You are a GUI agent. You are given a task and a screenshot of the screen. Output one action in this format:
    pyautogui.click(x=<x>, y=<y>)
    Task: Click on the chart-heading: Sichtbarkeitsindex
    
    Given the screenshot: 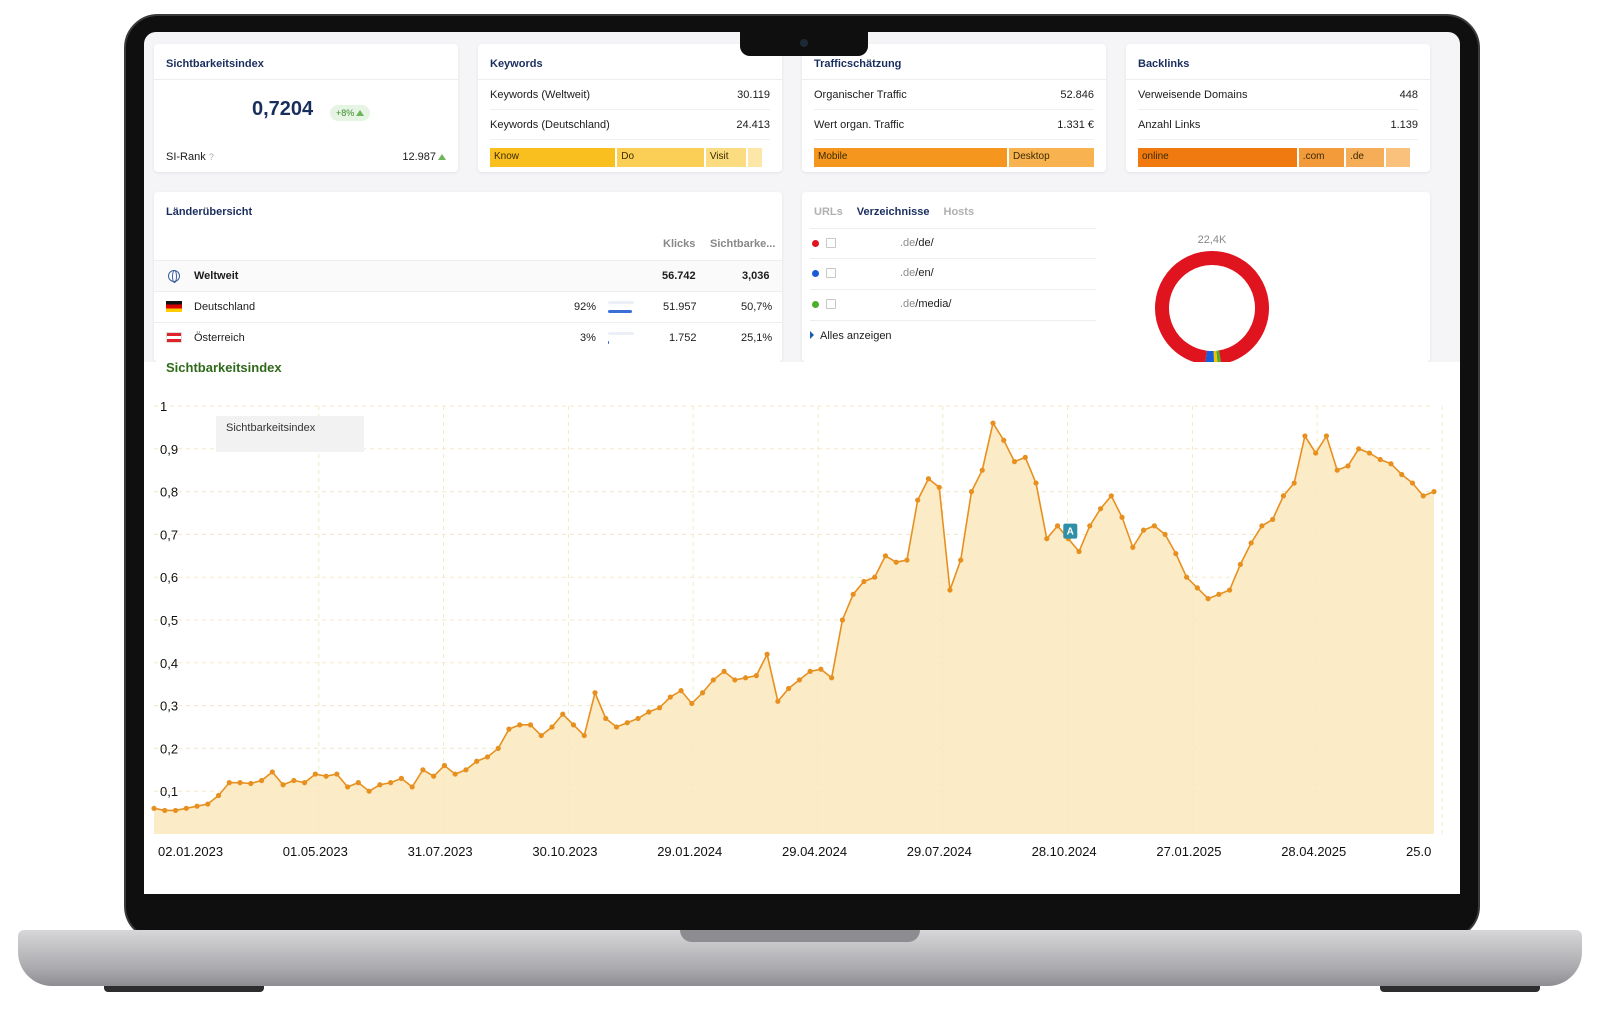 What is the action you would take?
    pyautogui.click(x=224, y=367)
    